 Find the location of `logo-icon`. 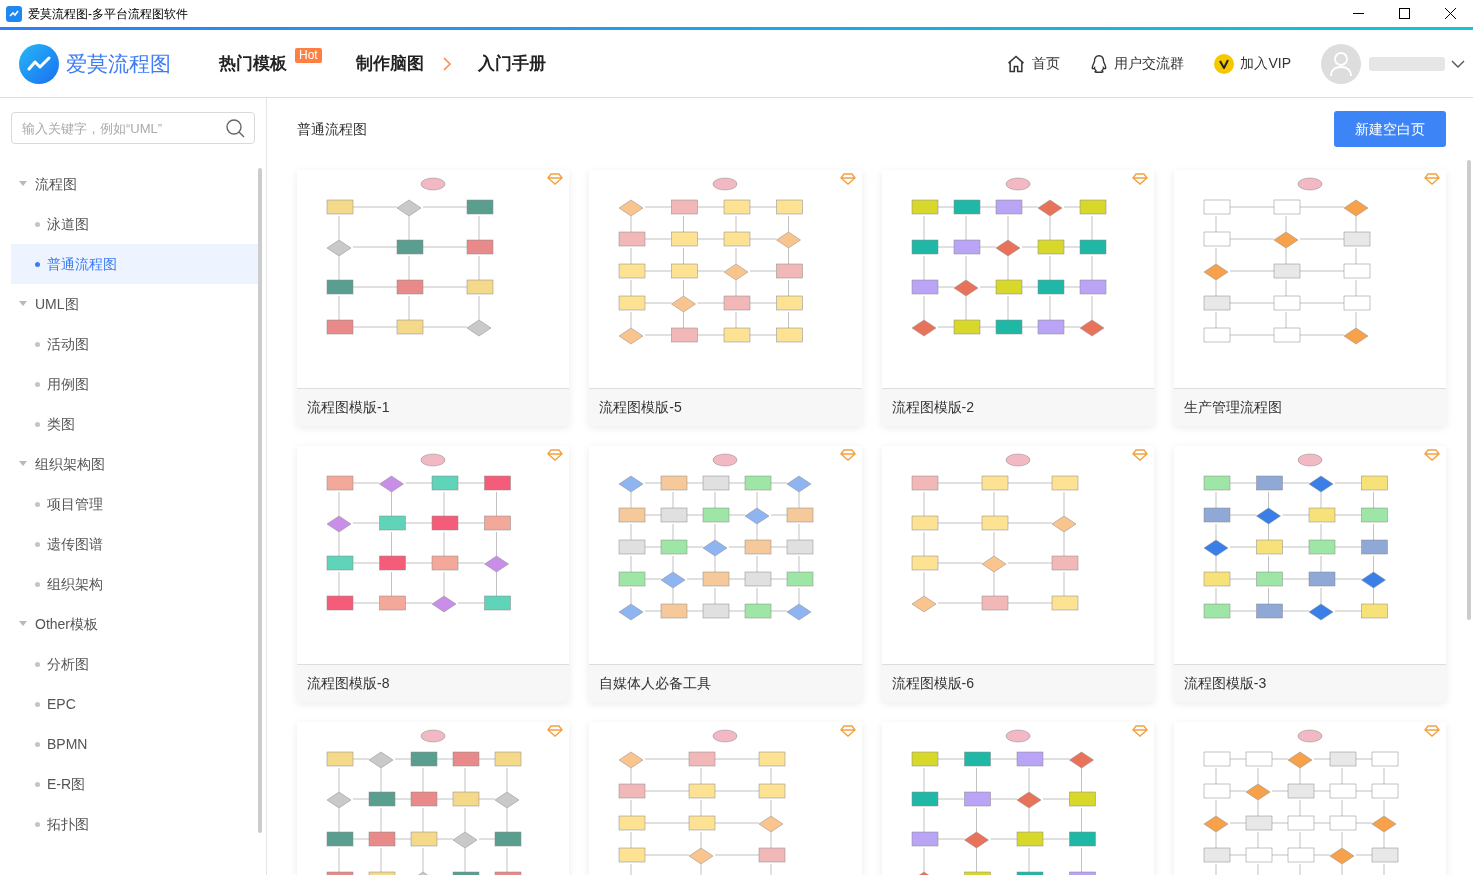

logo-icon is located at coordinates (39, 63).